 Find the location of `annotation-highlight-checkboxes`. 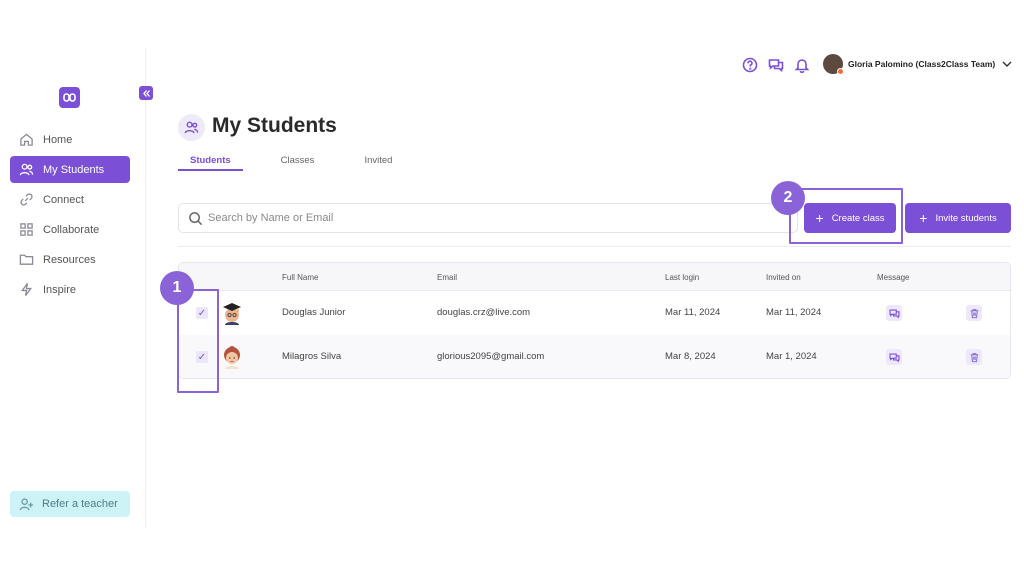

annotation-highlight-checkboxes is located at coordinates (198, 341).